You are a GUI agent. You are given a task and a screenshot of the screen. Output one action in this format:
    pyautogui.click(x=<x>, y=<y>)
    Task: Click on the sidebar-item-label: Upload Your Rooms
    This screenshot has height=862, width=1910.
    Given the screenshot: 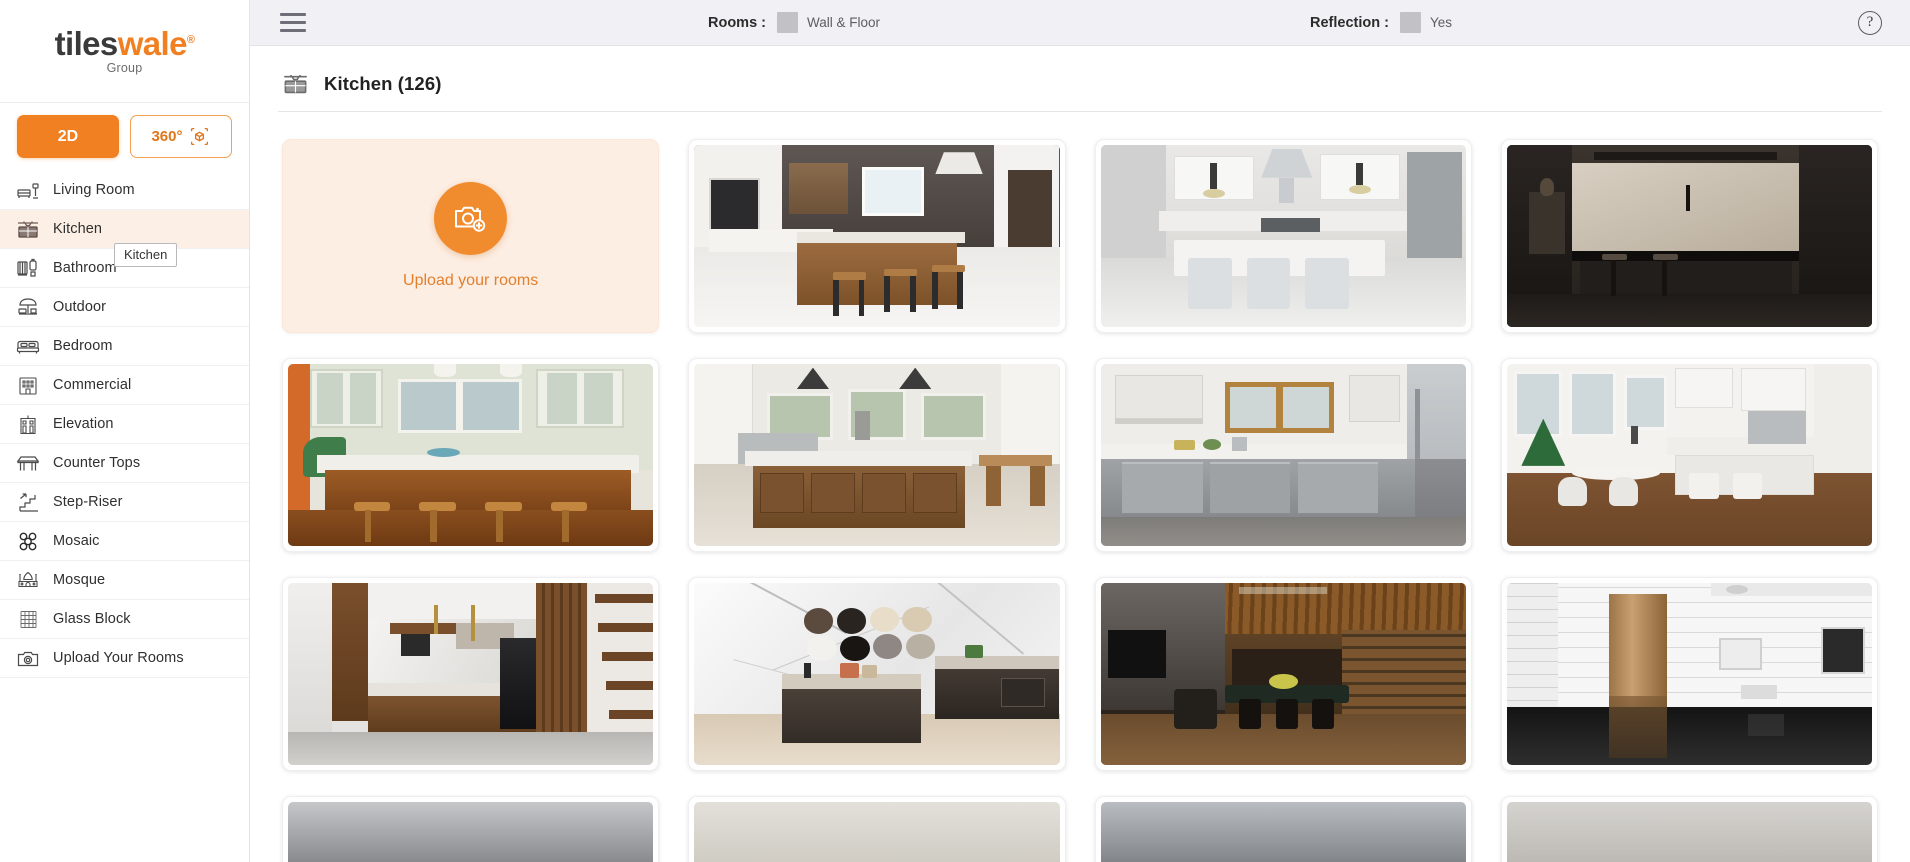 What is the action you would take?
    pyautogui.click(x=118, y=658)
    